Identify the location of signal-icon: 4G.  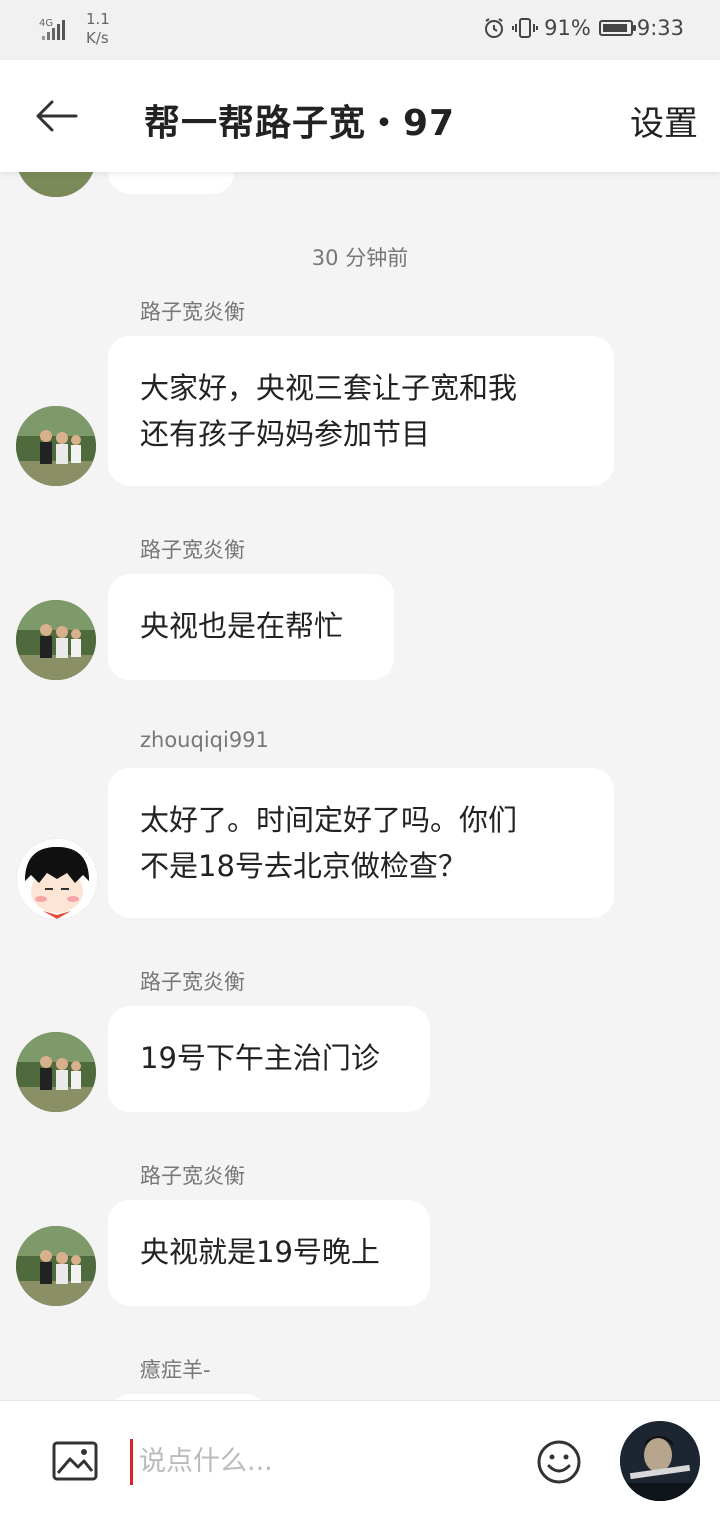
(52, 29).